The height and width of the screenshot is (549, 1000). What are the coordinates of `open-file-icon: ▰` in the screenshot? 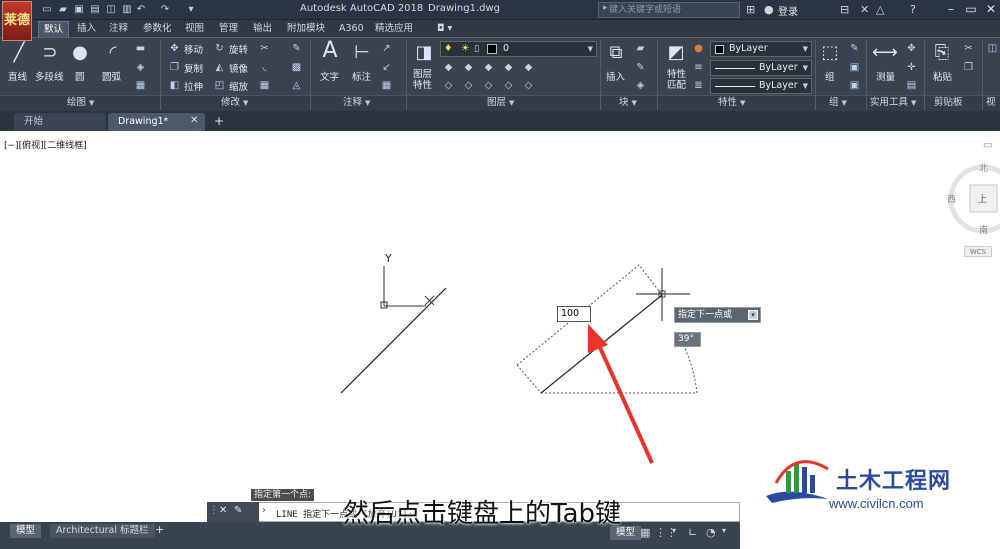 It's located at (63, 9).